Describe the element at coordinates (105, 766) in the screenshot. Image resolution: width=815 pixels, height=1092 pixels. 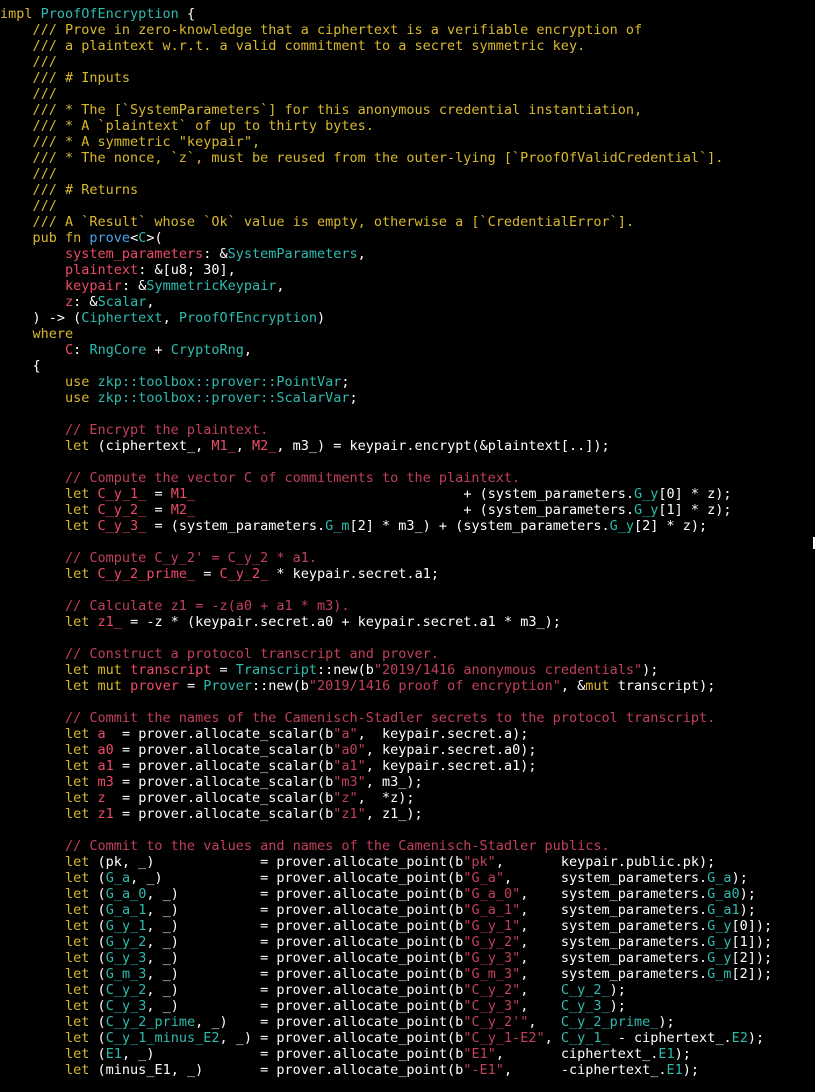
I see `code-token: a1` at that location.